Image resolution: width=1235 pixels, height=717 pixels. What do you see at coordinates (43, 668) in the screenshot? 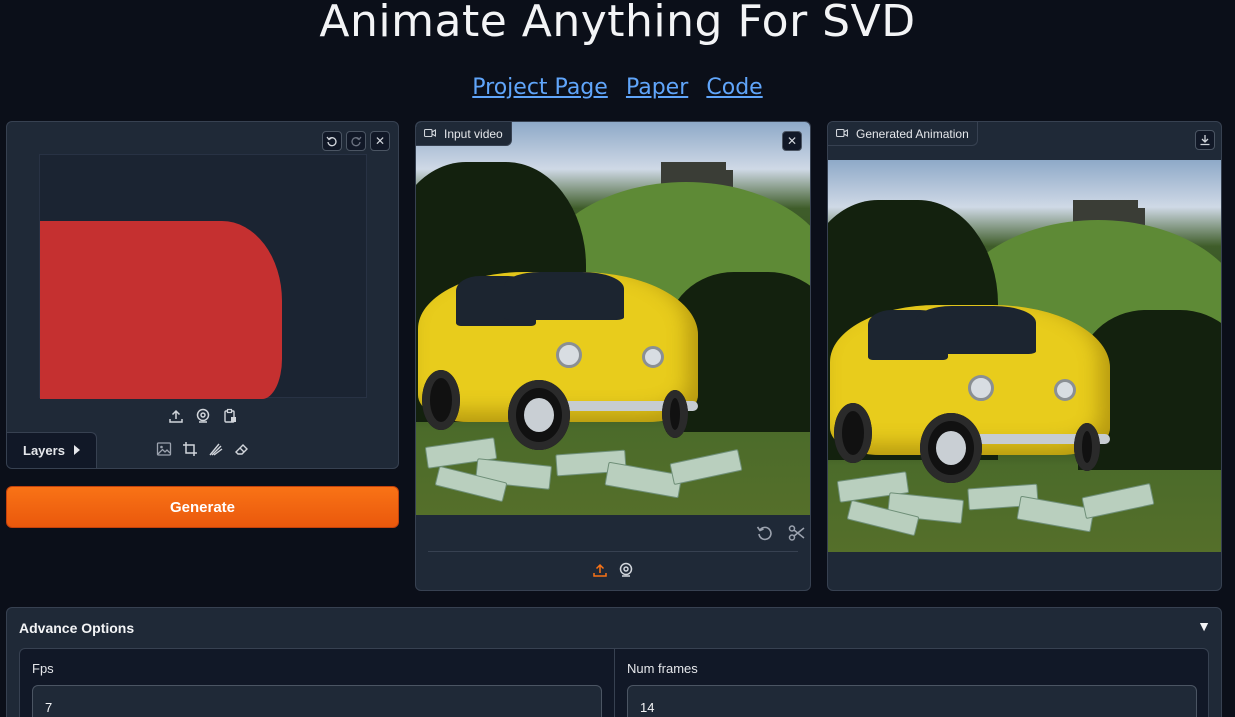
I see `fps-label: Fps` at bounding box center [43, 668].